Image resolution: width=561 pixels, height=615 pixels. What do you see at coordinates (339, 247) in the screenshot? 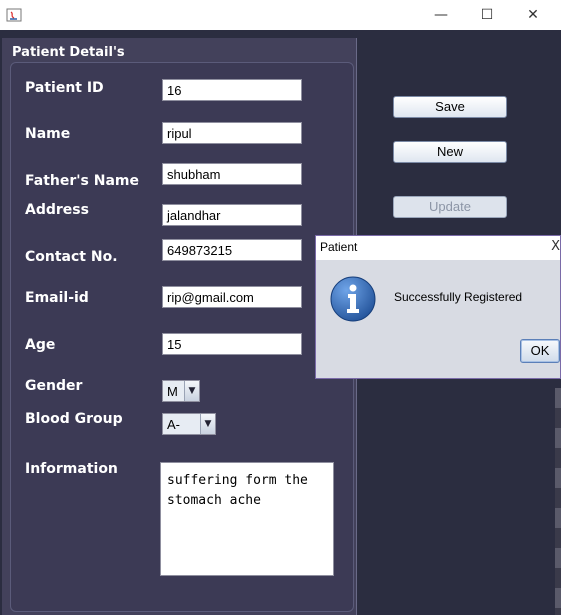
I see `dialog-title: Patient` at bounding box center [339, 247].